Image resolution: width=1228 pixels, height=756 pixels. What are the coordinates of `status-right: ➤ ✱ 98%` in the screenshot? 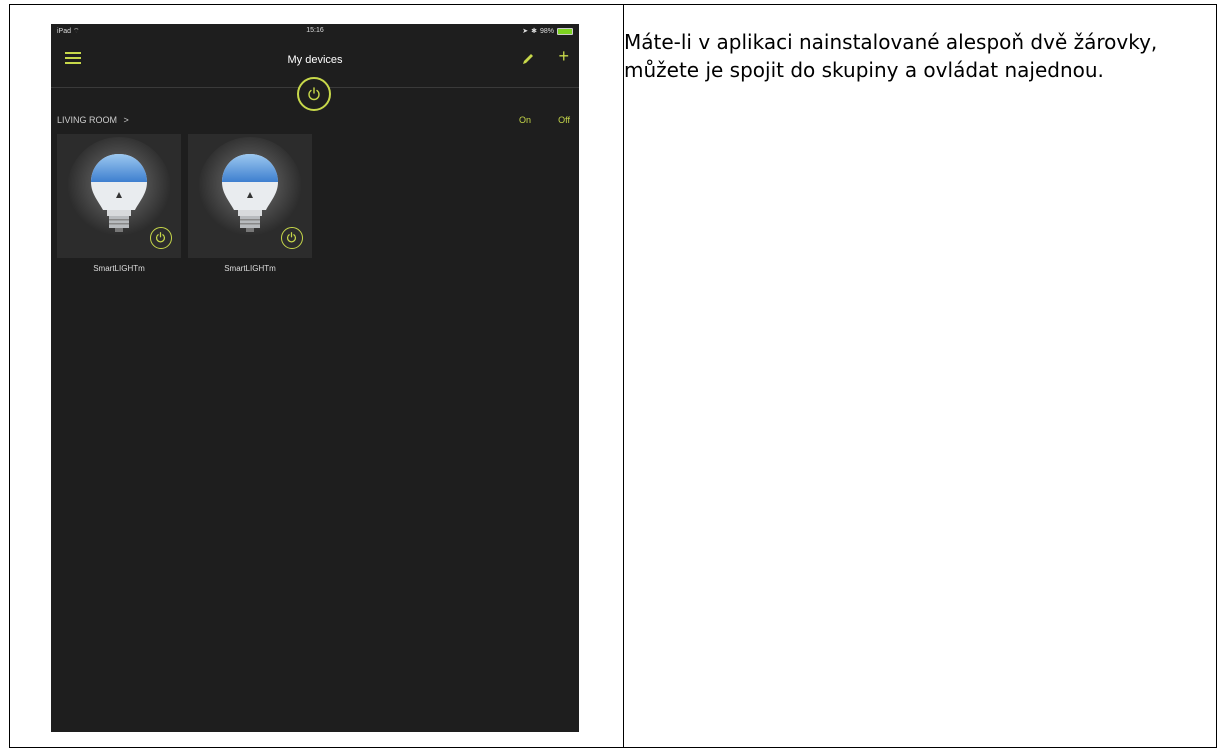 It's located at (547, 31).